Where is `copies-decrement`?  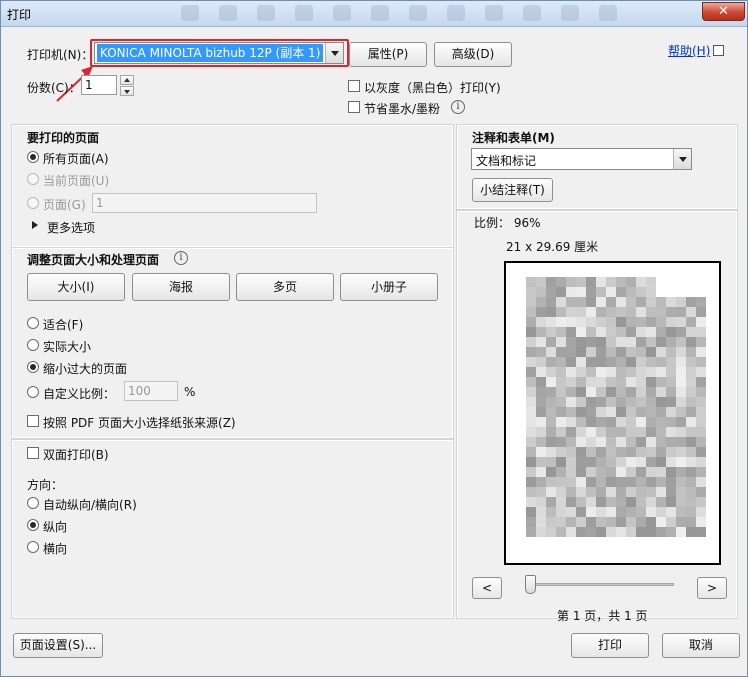
copies-decrement is located at coordinates (127, 91).